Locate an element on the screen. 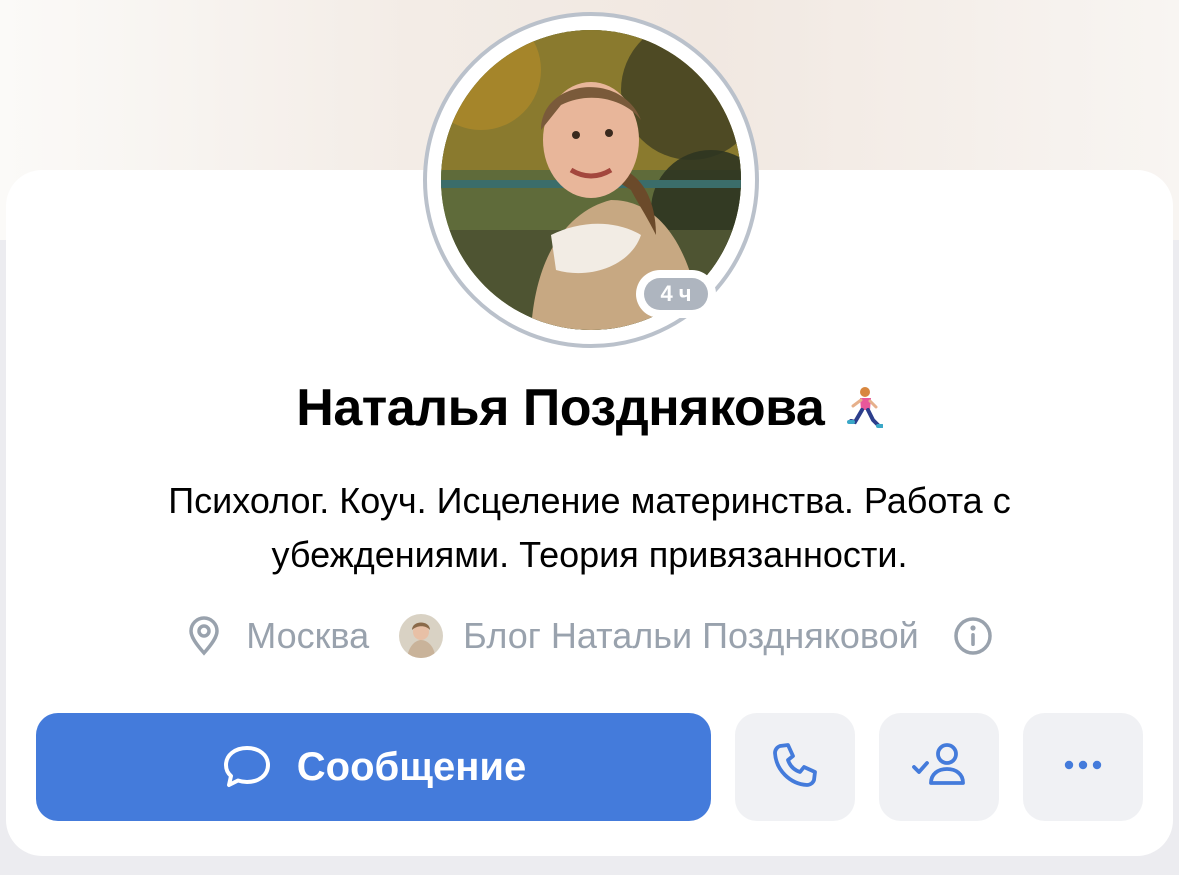  location-icon is located at coordinates (204, 636).